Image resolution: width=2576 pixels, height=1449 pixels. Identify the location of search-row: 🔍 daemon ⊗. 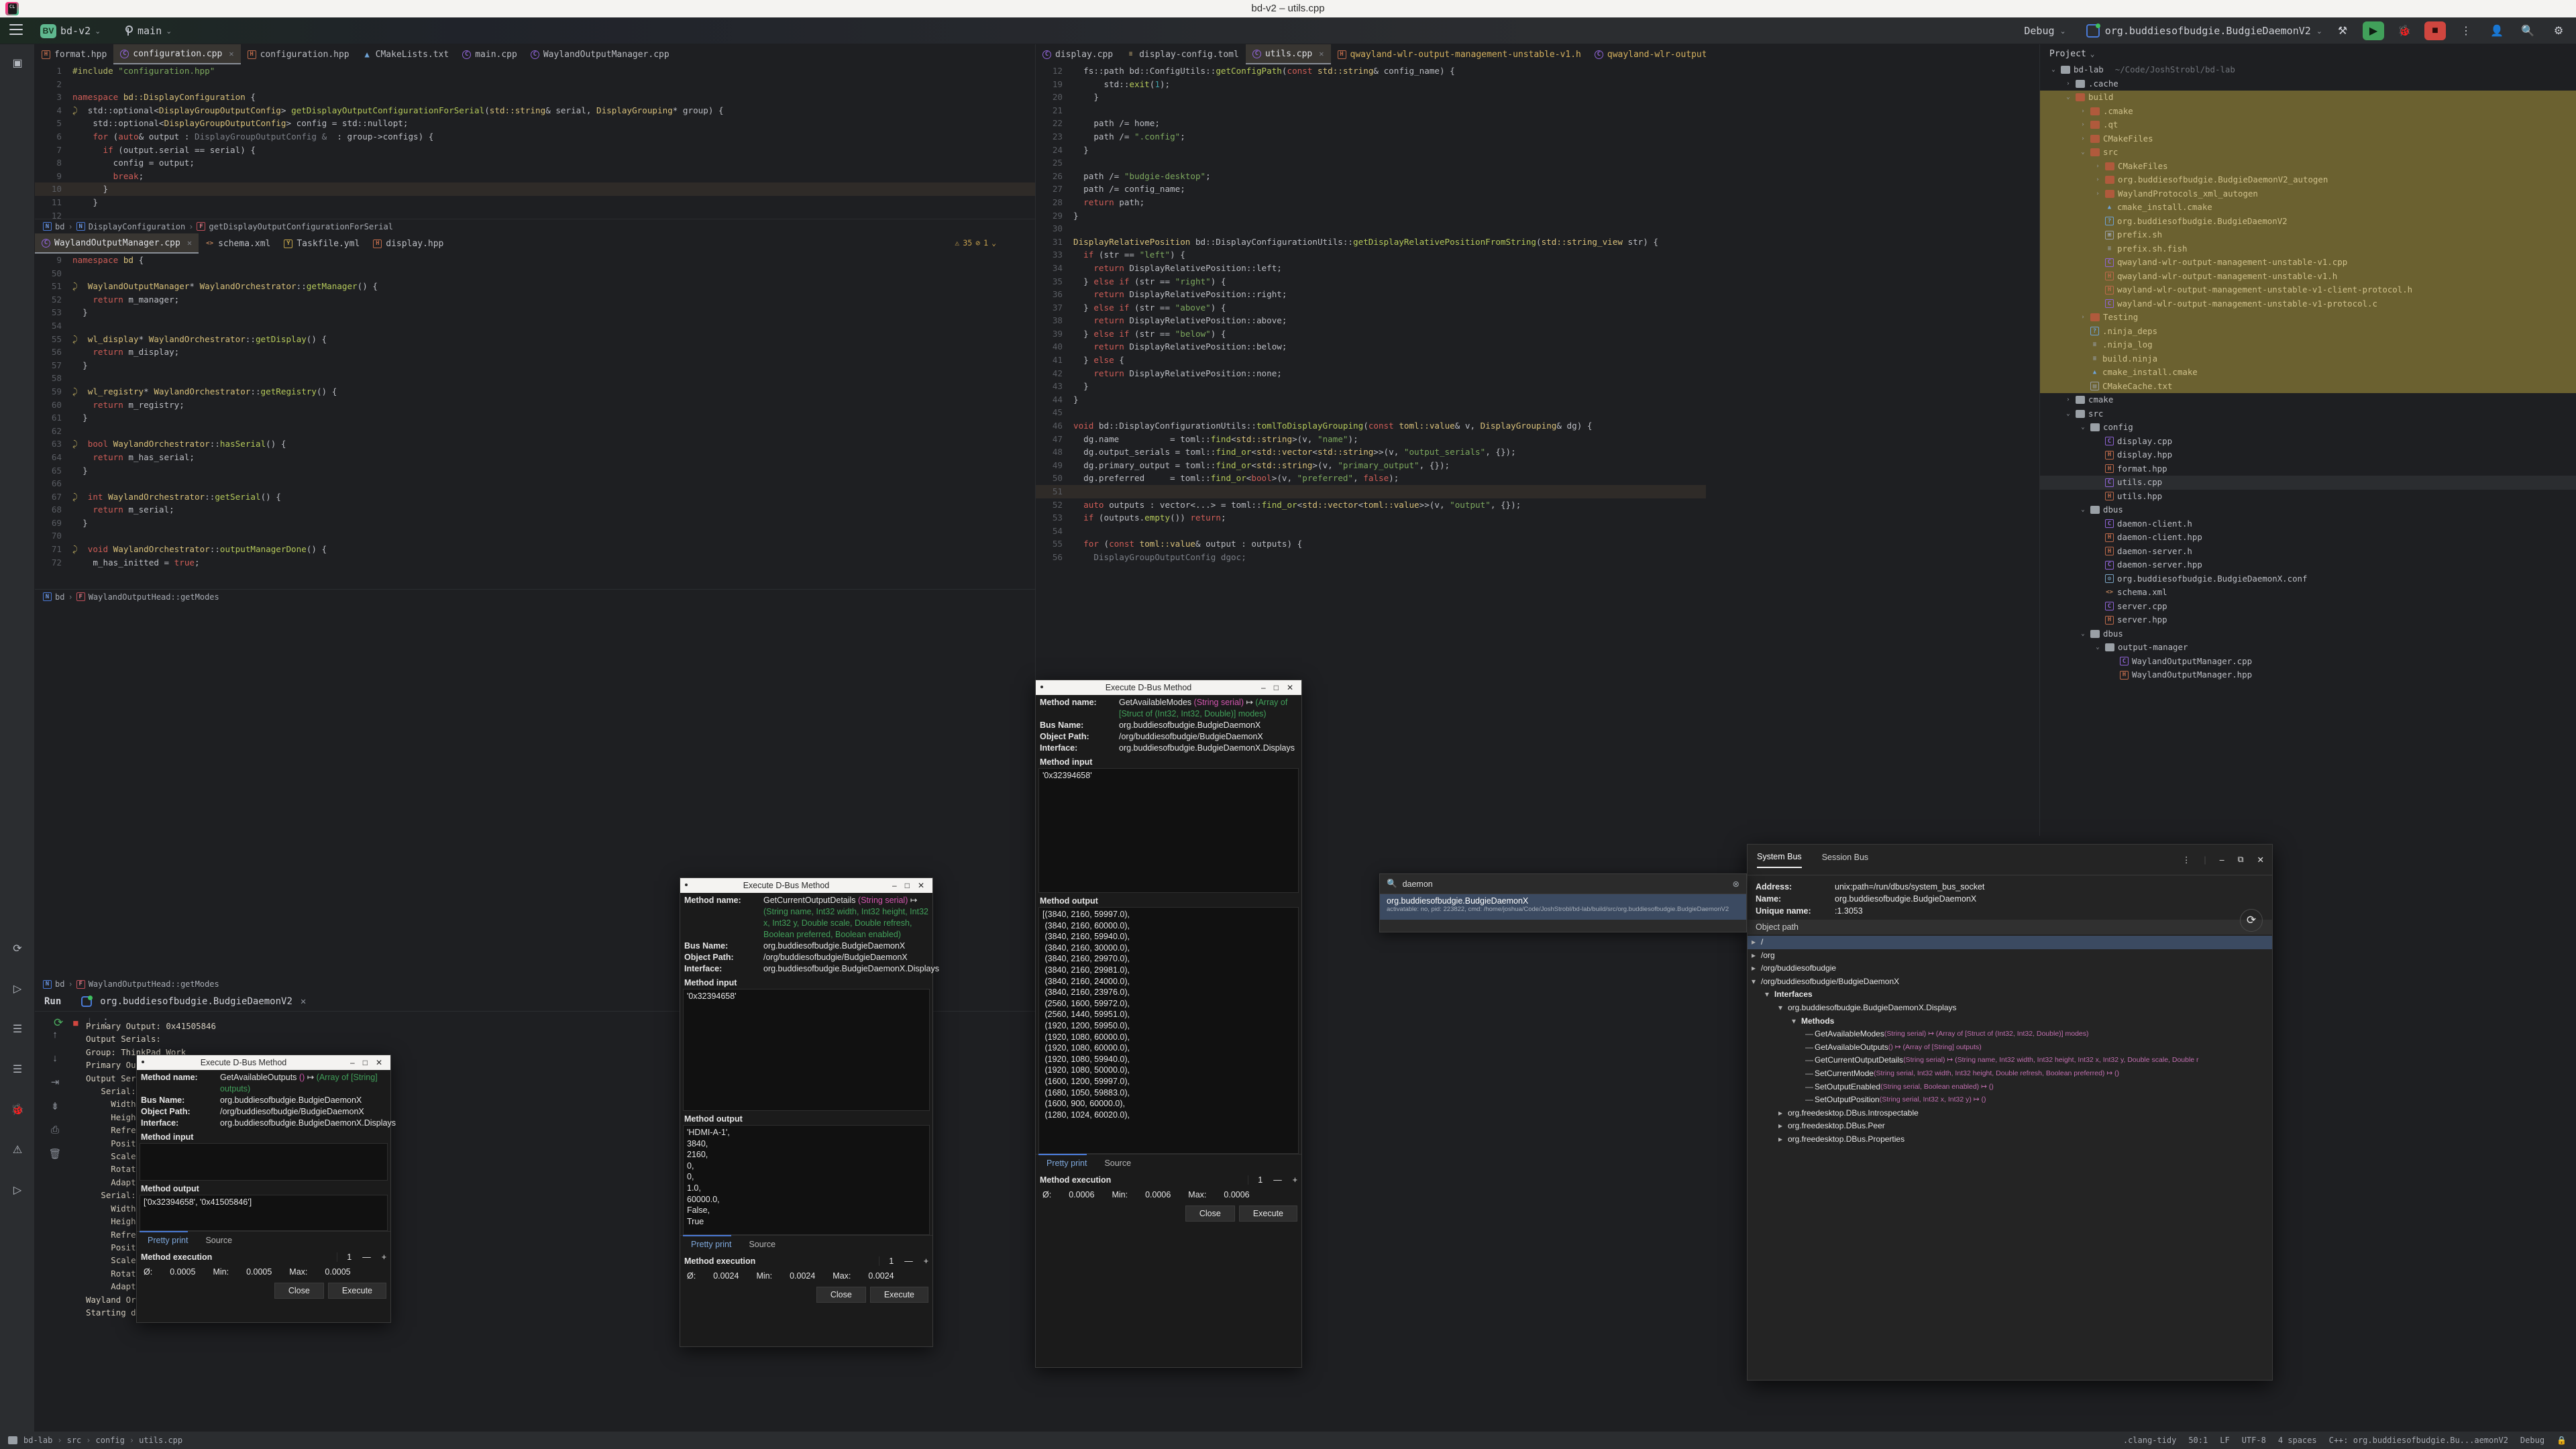
(1563, 884).